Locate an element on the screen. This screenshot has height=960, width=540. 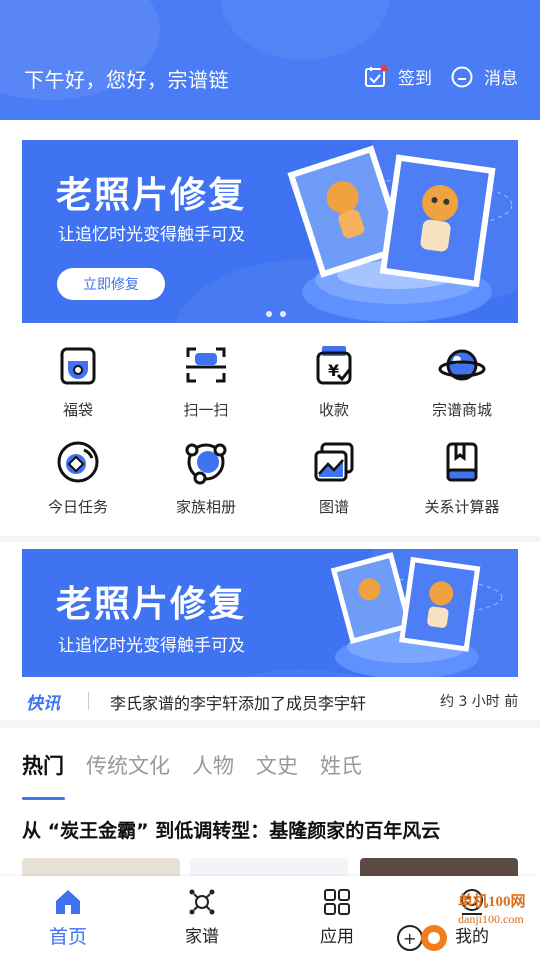
message-icon is located at coordinates (462, 76).